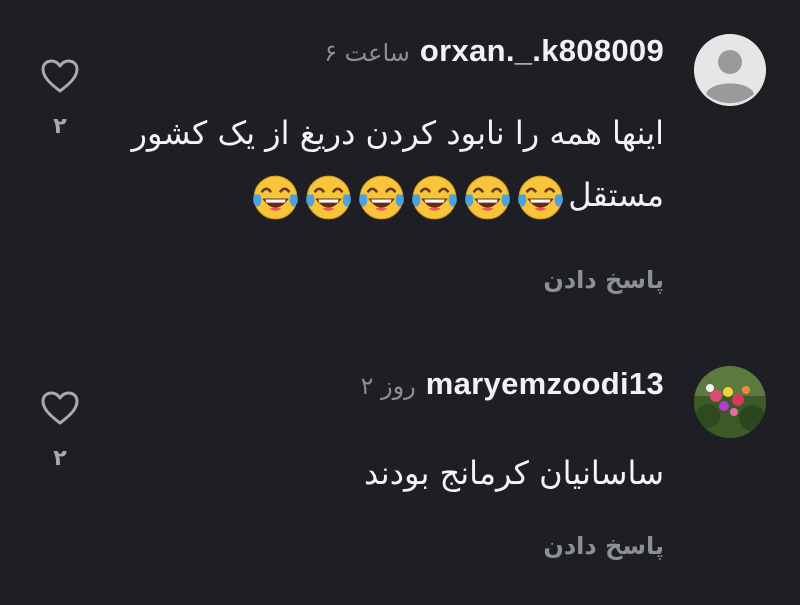  Describe the element at coordinates (545, 384) in the screenshot. I see `comment-username: maryemzoodi13` at that location.